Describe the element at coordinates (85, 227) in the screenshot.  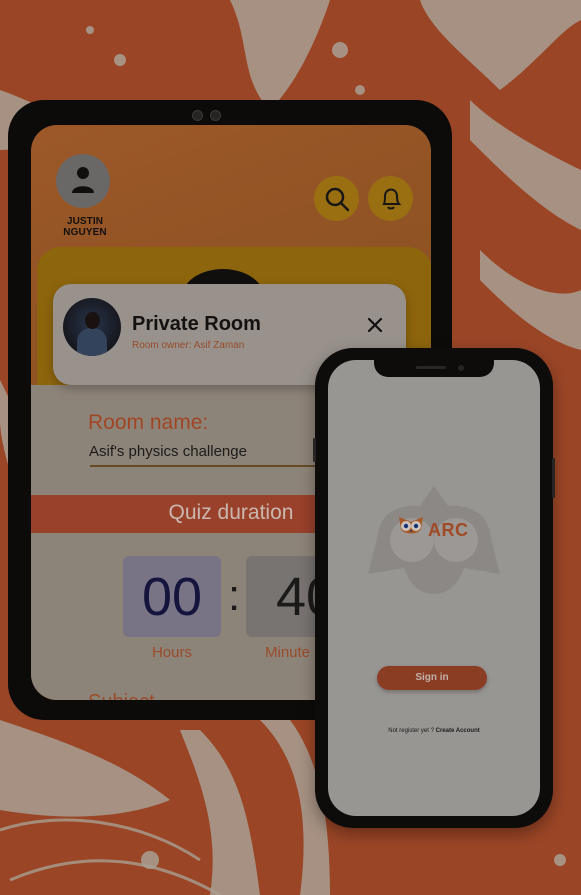
I see `user-name: JUSTIN NGUYEN` at that location.